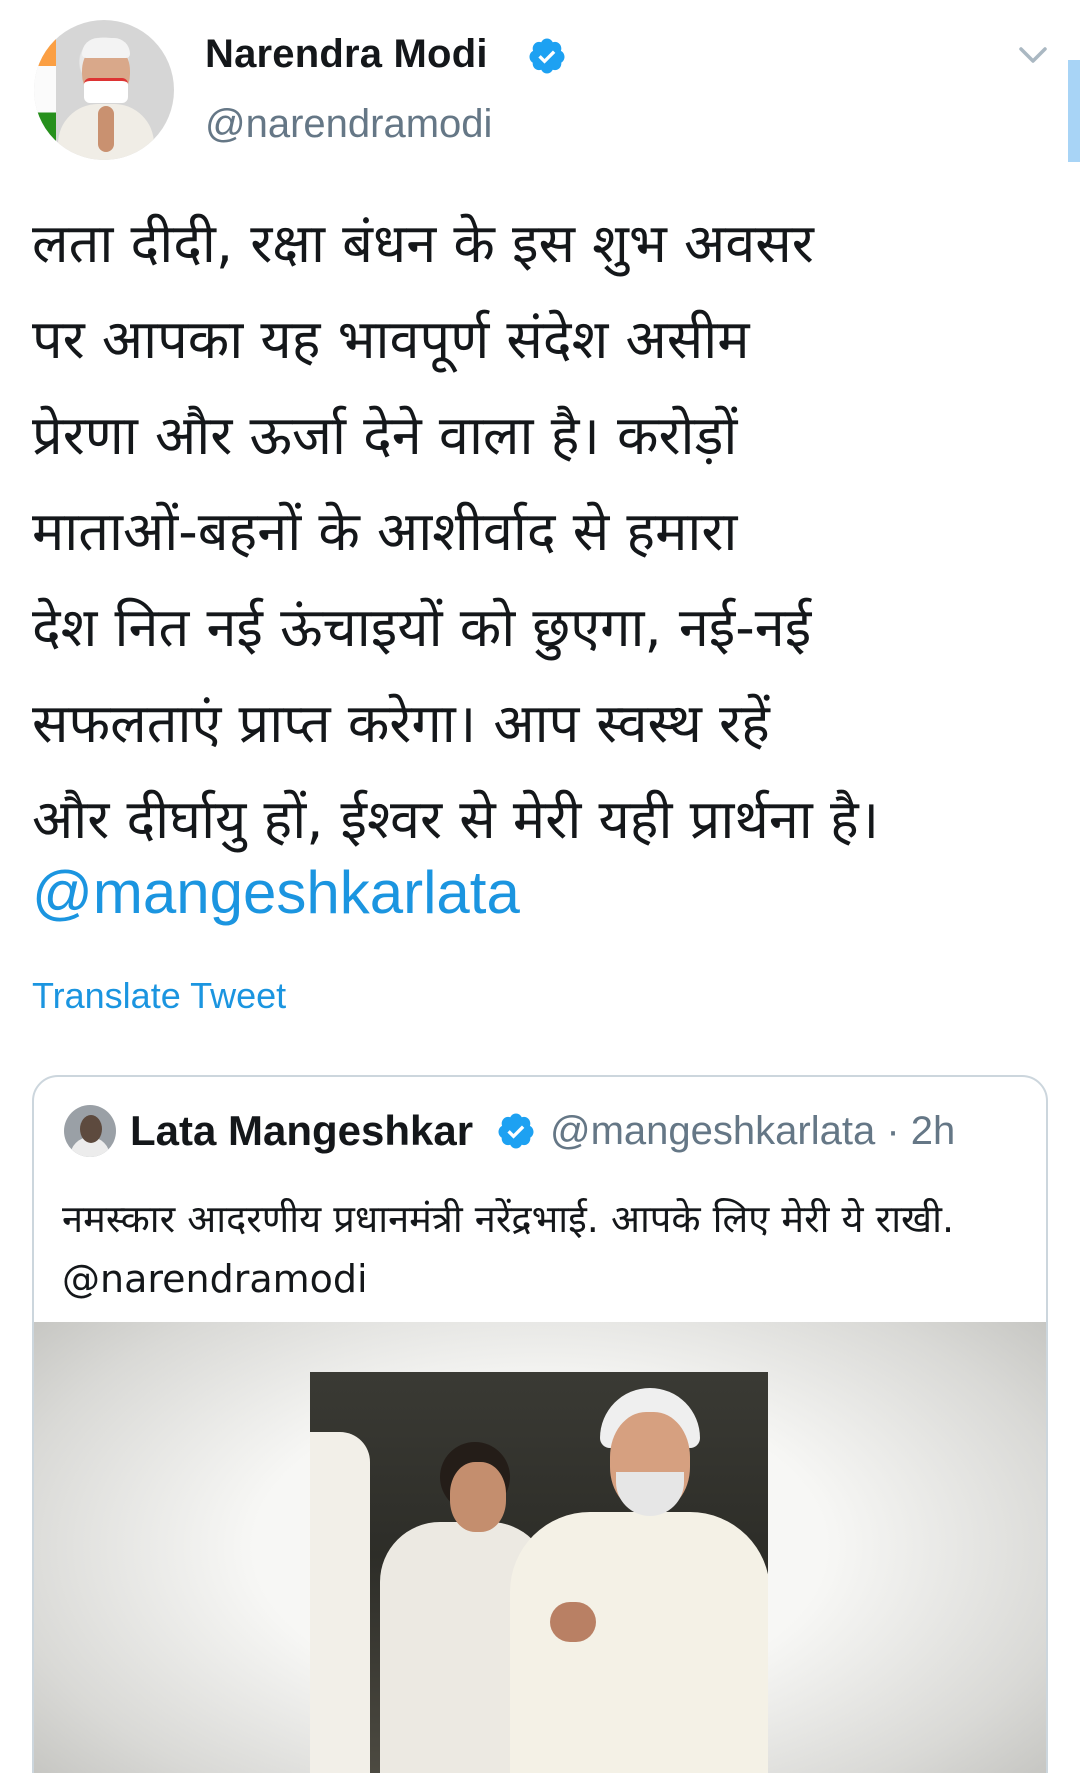 This screenshot has width=1080, height=1773. Describe the element at coordinates (713, 1131) in the screenshot. I see `quoted-author-handle: @mangeshkarlata` at that location.